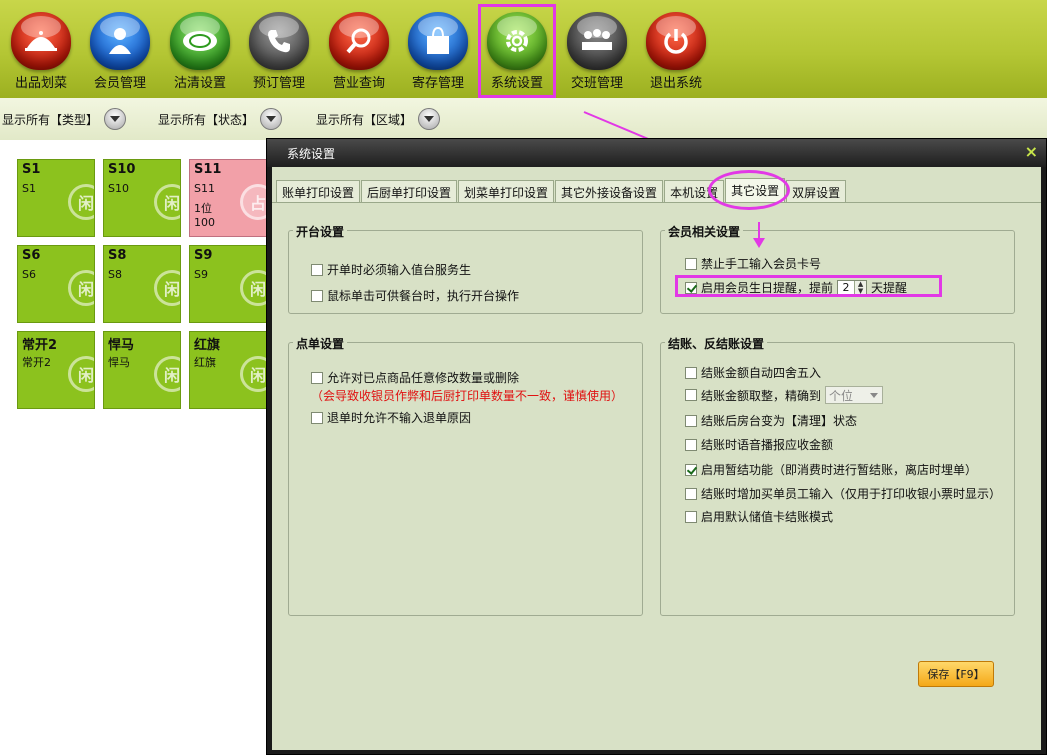  I want to click on option-clean-state: 结账后房台变为【清理】状态, so click(771, 420).